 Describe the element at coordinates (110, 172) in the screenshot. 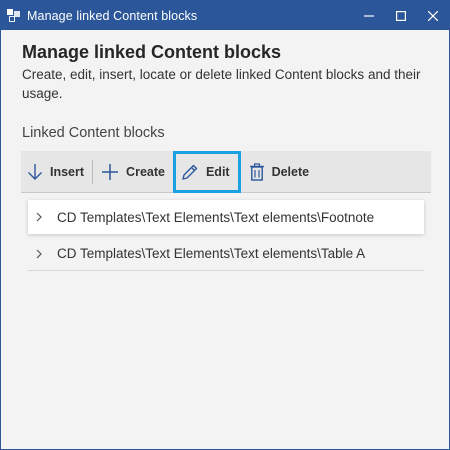

I see `plus-icon` at that location.